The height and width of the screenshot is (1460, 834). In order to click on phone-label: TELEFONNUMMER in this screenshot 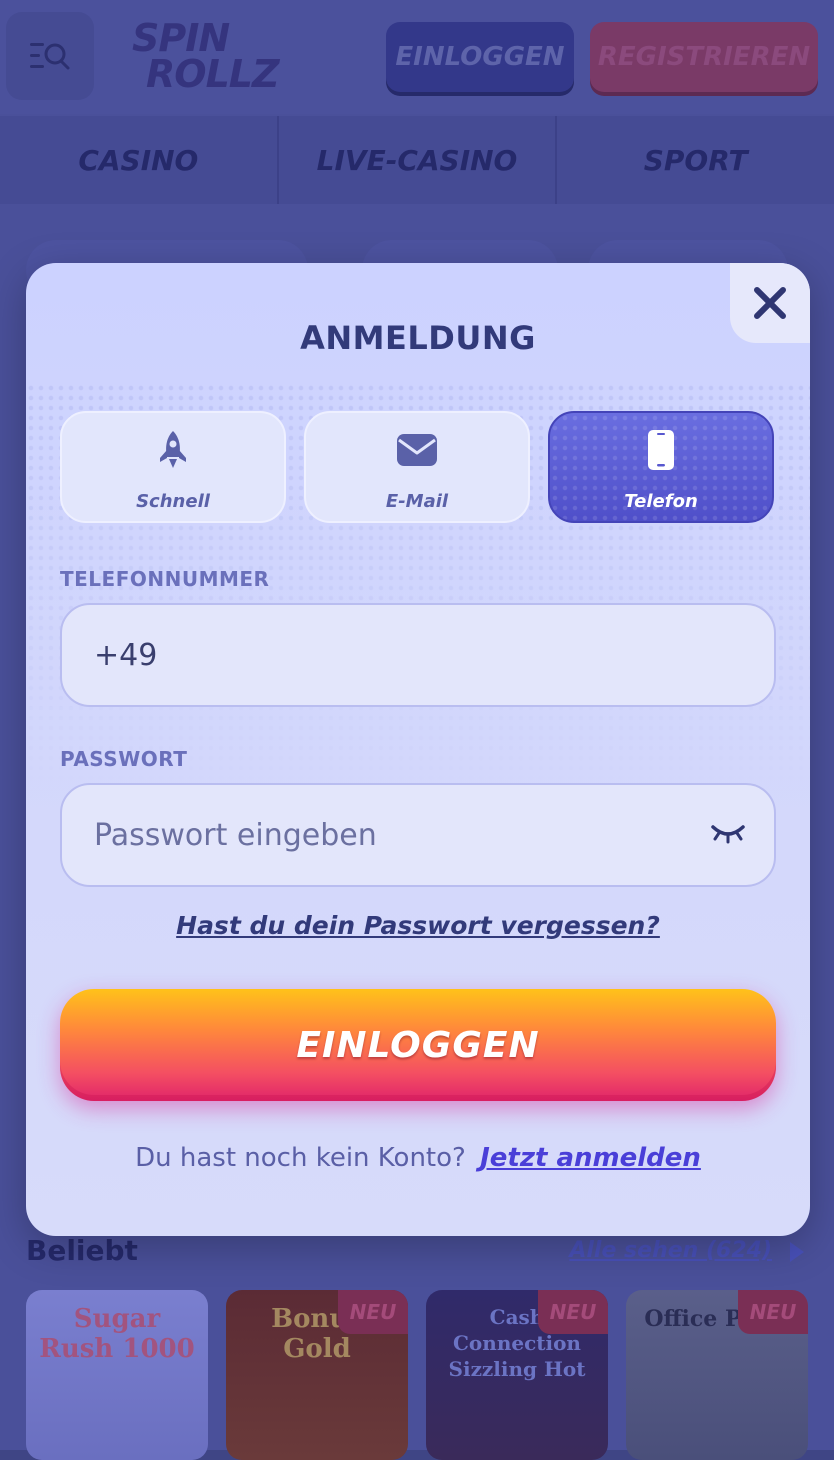, I will do `click(165, 579)`.